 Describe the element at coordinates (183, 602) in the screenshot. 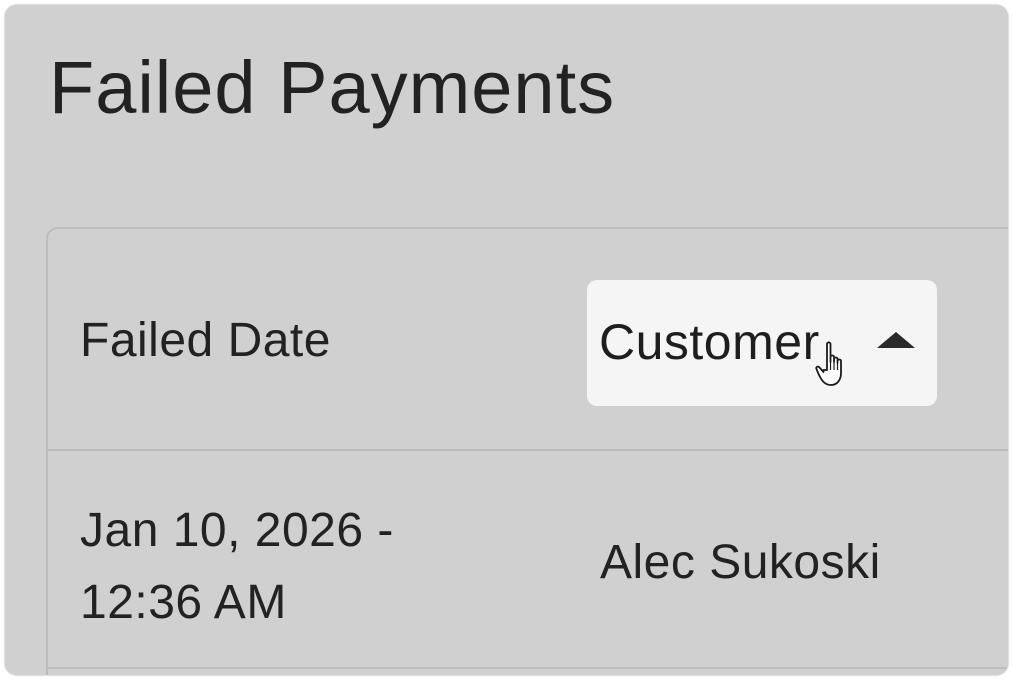

I see `failed-time-line: 12:36 AM` at that location.